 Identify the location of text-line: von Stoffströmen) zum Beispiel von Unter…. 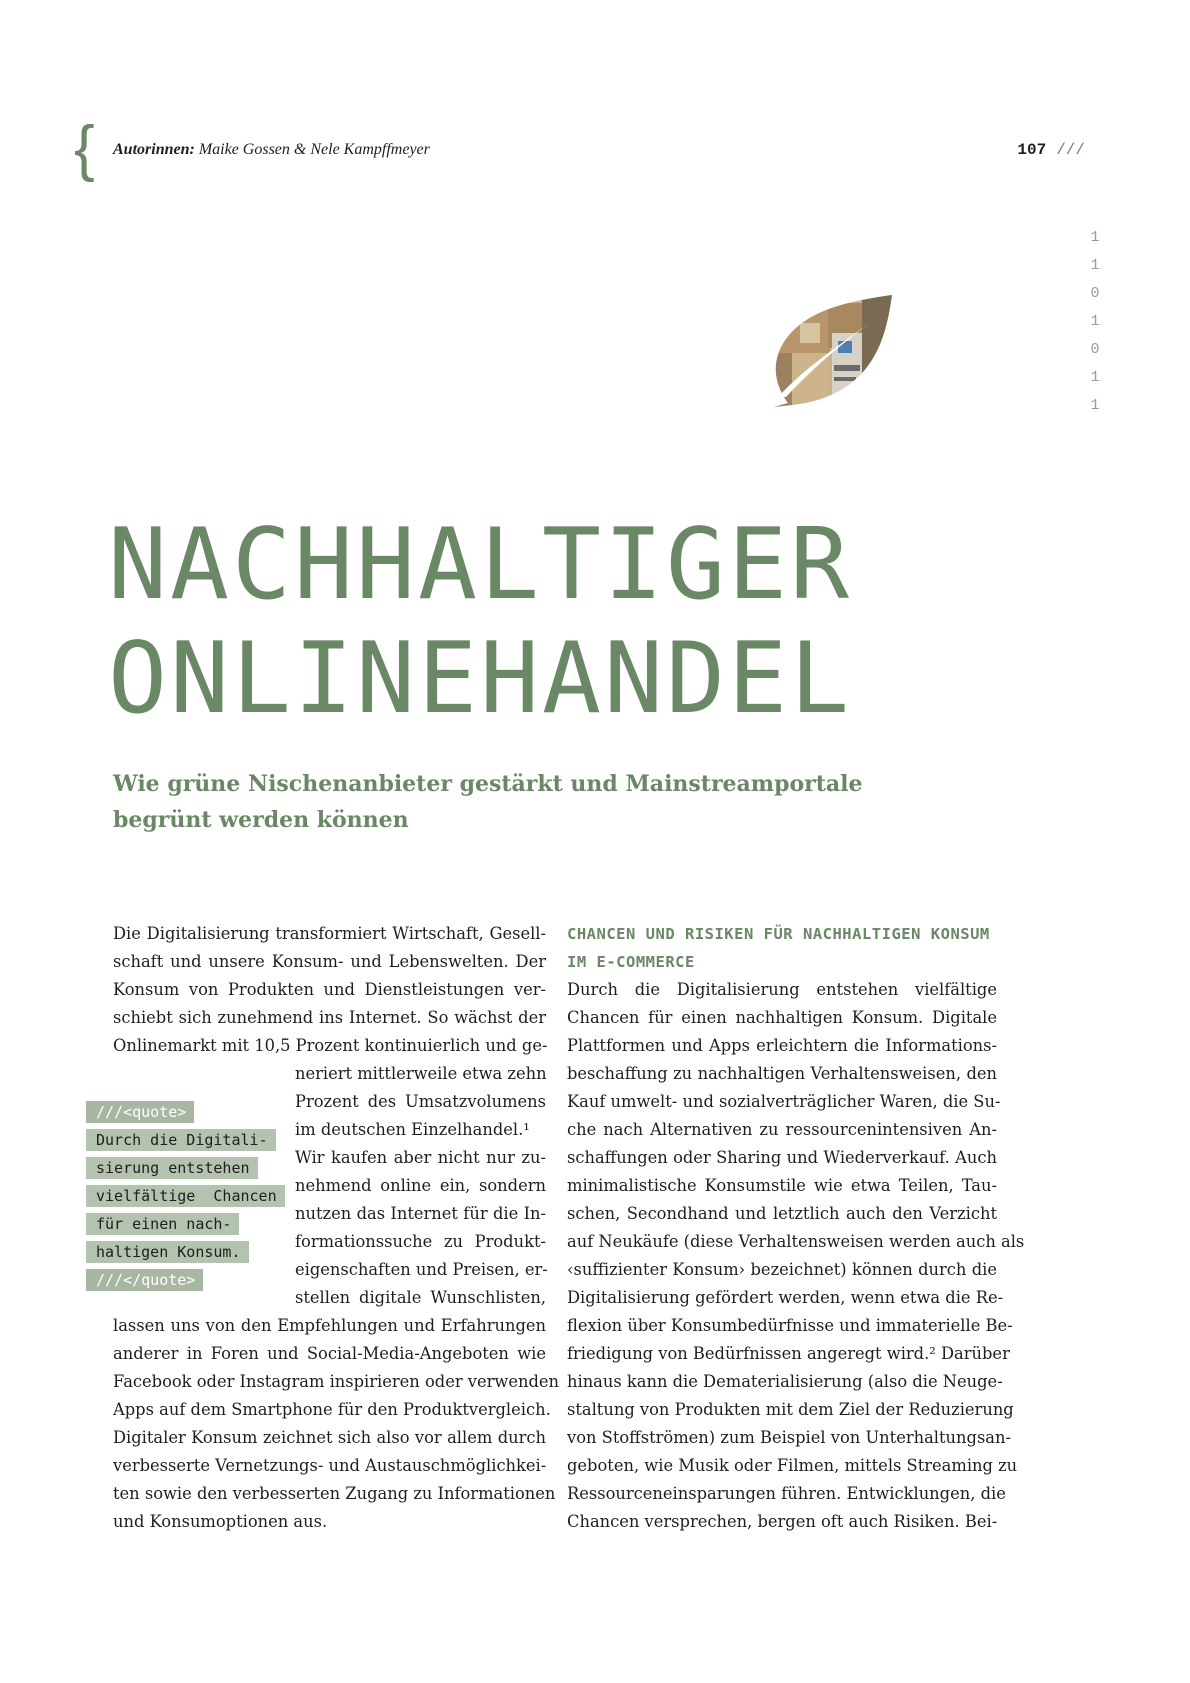
(789, 1437).